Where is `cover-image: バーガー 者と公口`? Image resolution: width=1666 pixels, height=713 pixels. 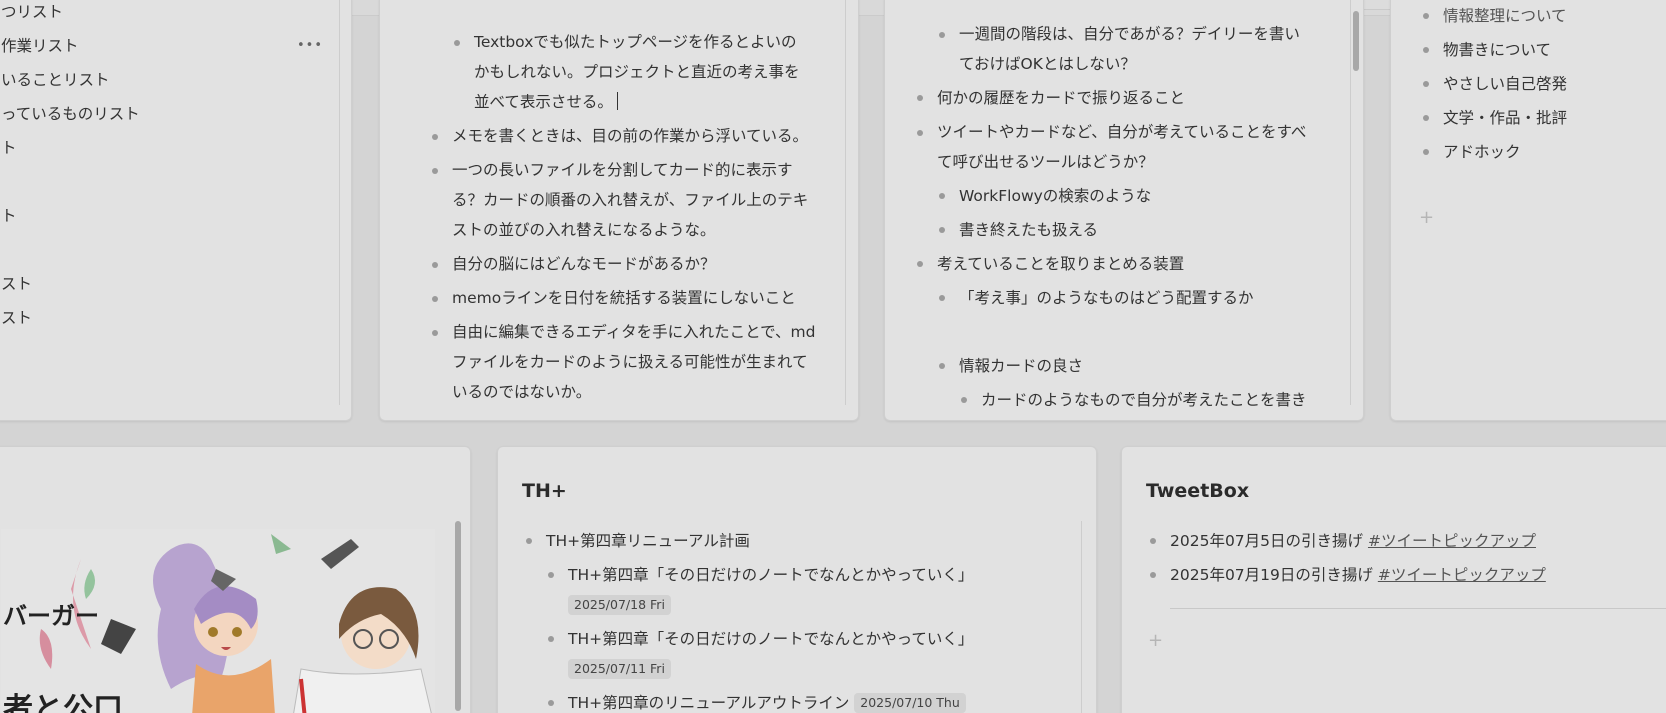
cover-image: バーガー 者と公口 is located at coordinates (218, 621).